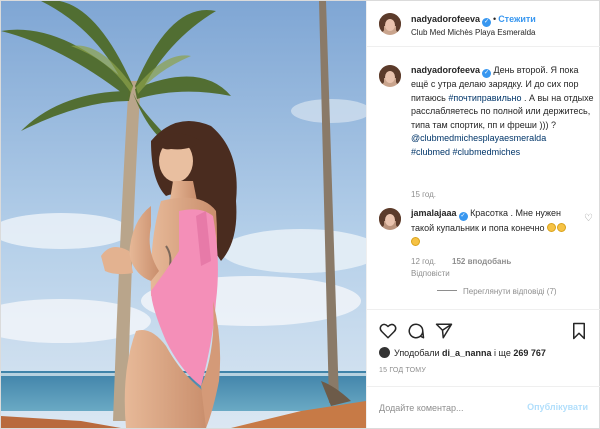 The width and height of the screenshot is (600, 429). Describe the element at coordinates (434, 213) in the screenshot. I see `commenter-username: jamalajaaa` at that location.